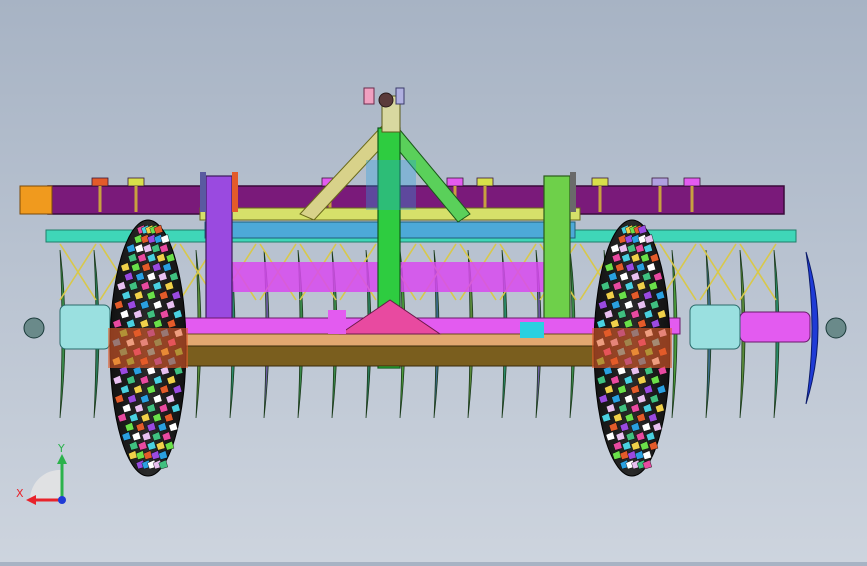 Image resolution: width=867 pixels, height=566 pixels. Describe the element at coordinates (41, 473) in the screenshot. I see `coordinate-triad: Y X` at that location.